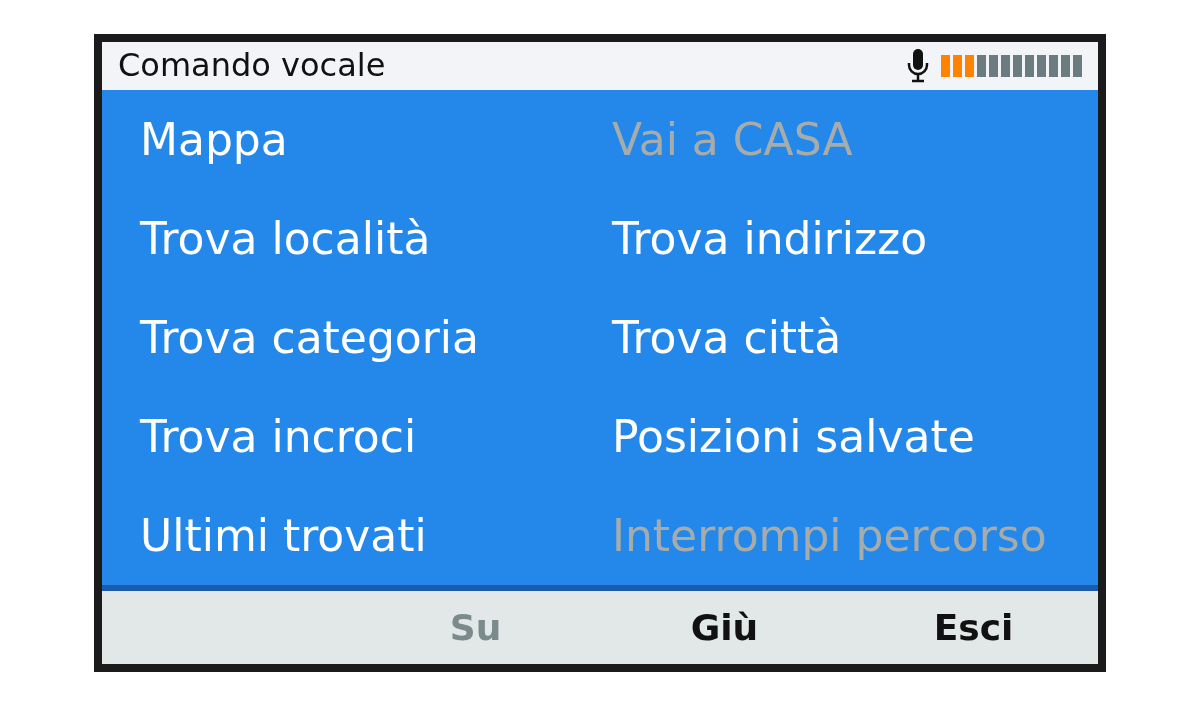 Image resolution: width=1200 pixels, height=706 pixels. I want to click on soft-key: Giù, so click(724, 627).